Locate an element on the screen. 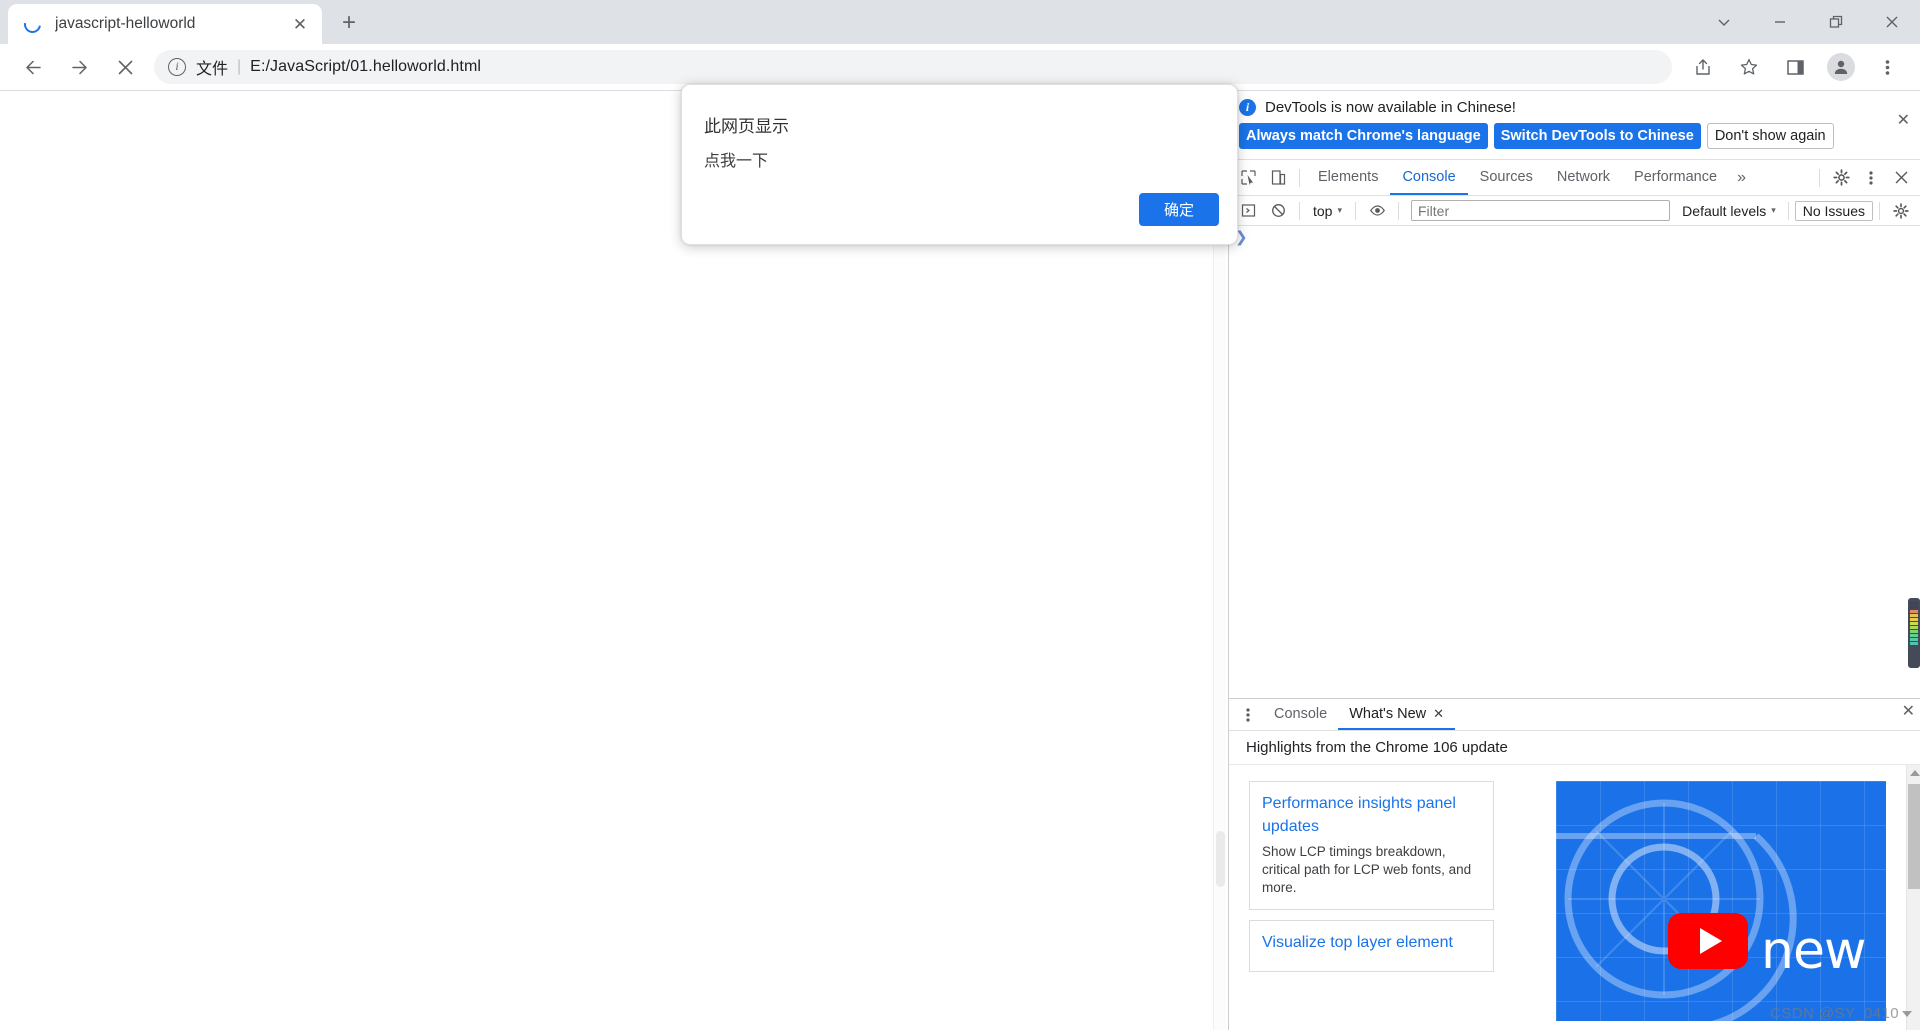  window-controls is located at coordinates (1808, 22).